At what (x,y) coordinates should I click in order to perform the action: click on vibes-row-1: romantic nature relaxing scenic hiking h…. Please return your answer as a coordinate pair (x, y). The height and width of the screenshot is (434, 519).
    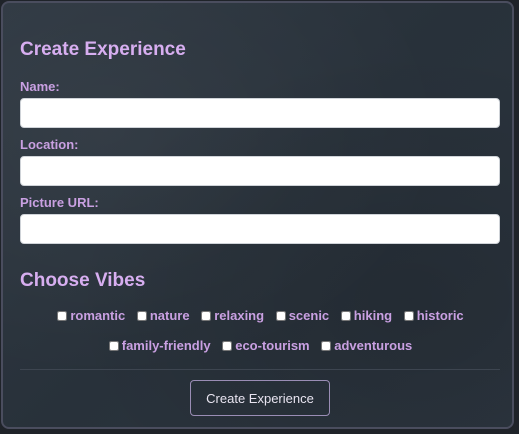
    Looking at the image, I should click on (260, 316).